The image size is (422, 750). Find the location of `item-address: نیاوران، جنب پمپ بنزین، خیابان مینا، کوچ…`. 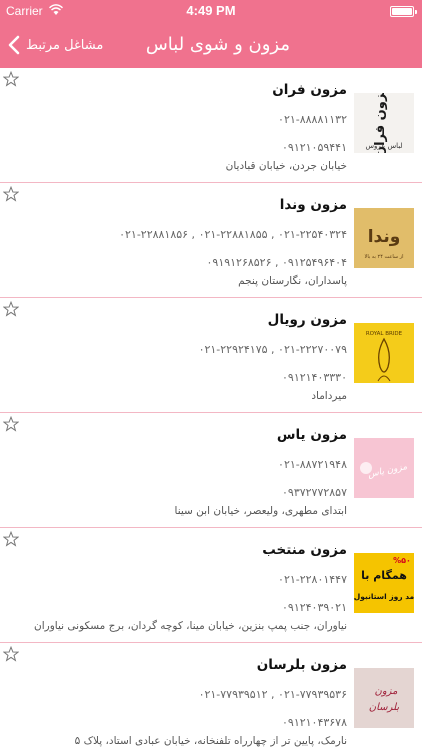

item-address: نیاوران، جنب پمپ بنزین، خیابان مینا، کوچ… is located at coordinates (190, 626).